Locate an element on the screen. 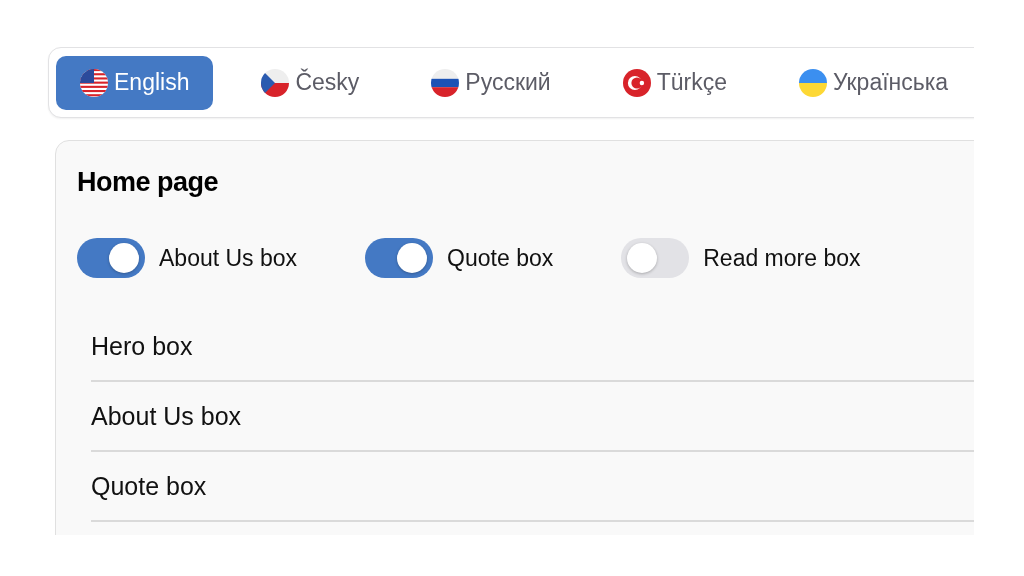  language-tab: Česky is located at coordinates (310, 82).